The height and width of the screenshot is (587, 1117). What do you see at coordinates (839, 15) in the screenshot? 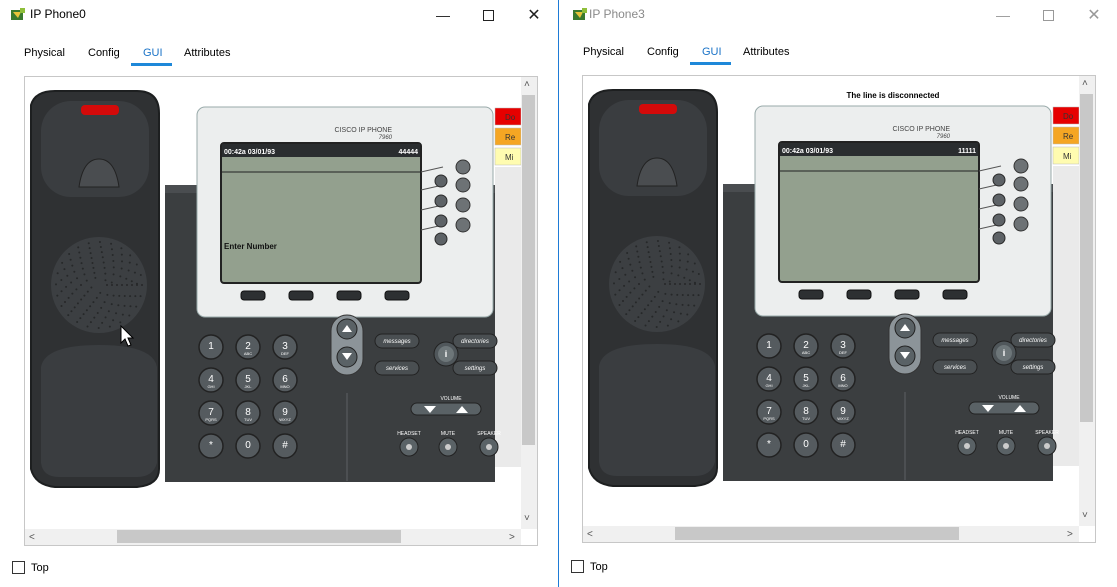
I see `title-bar: IP Phone3 — ✕` at bounding box center [839, 15].